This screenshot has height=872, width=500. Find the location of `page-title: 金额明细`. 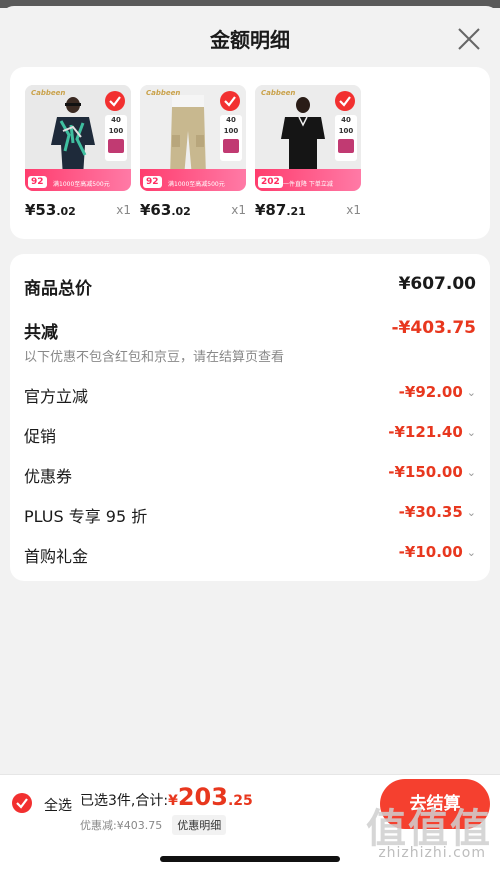

page-title: 金额明细 is located at coordinates (250, 40).